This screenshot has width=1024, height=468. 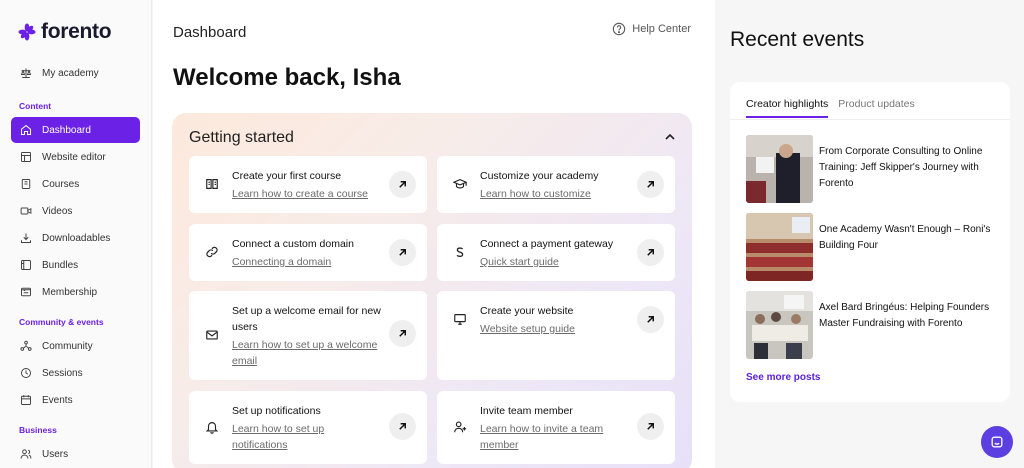 I want to click on clock-icon, so click(x=26, y=373).